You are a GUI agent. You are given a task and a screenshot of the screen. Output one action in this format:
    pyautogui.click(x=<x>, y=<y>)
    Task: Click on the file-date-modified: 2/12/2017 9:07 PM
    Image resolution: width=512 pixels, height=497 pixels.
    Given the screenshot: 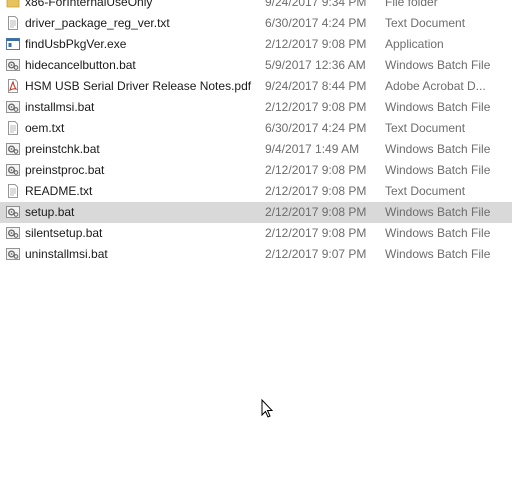 What is the action you would take?
    pyautogui.click(x=316, y=254)
    